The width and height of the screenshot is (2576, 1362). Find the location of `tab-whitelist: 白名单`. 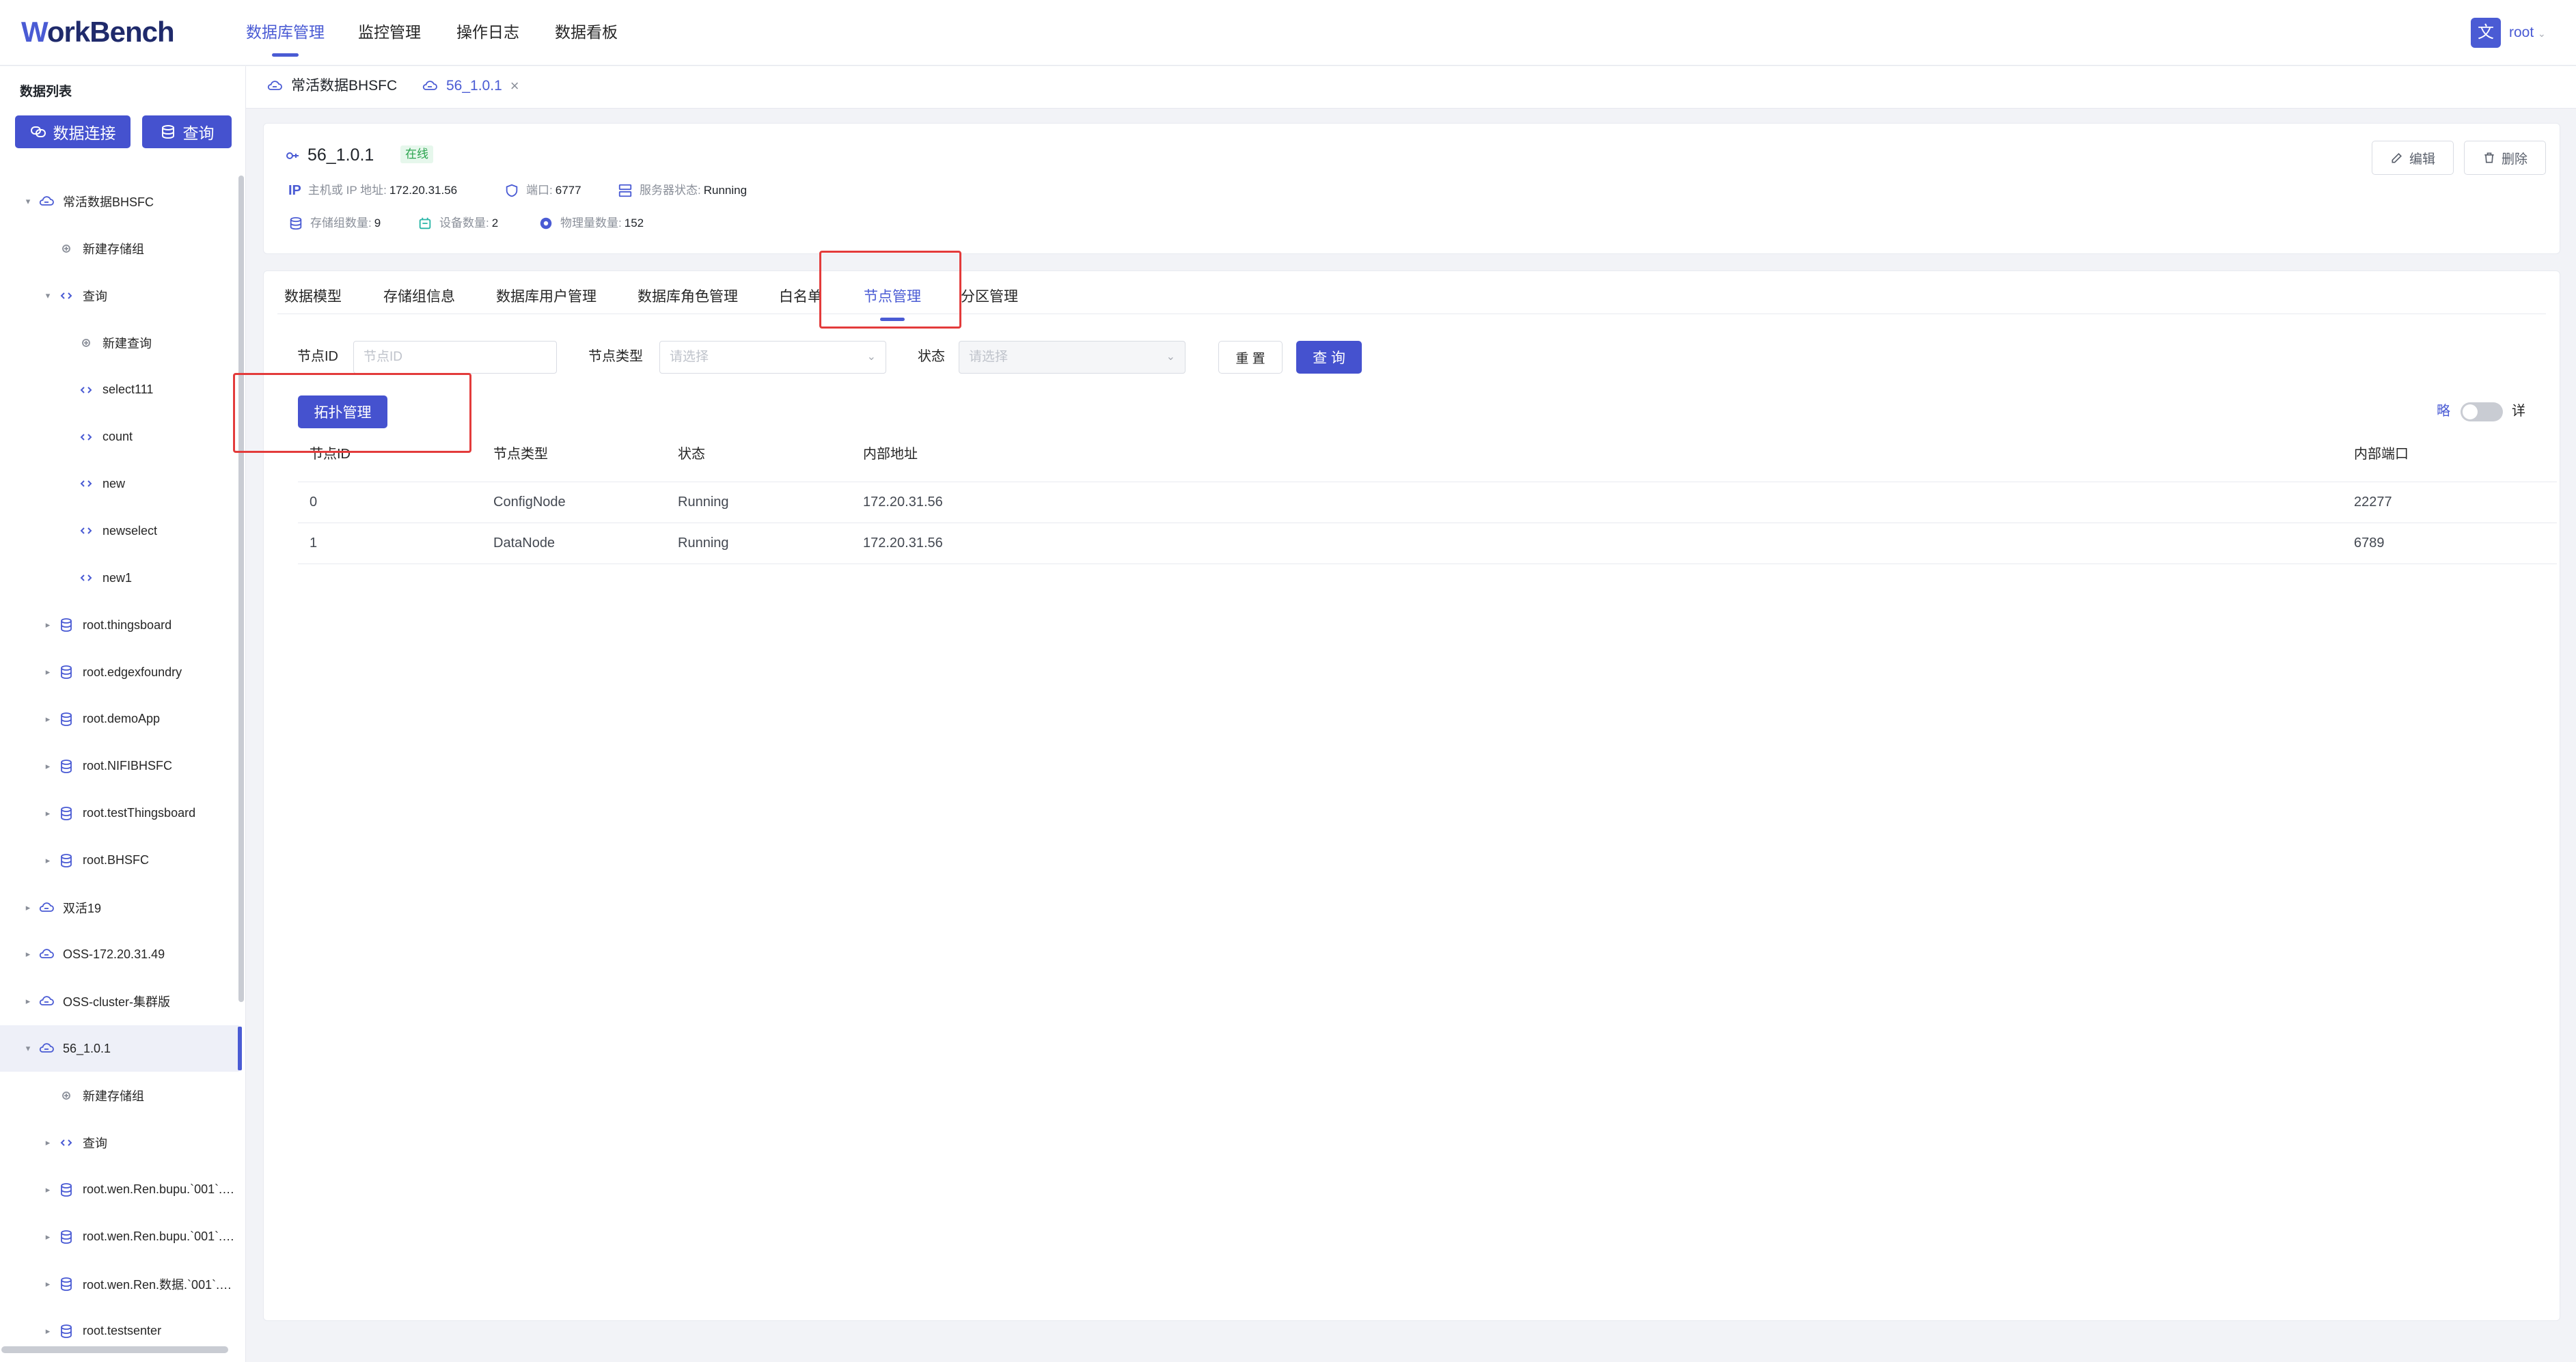

tab-whitelist: 白名单 is located at coordinates (800, 297).